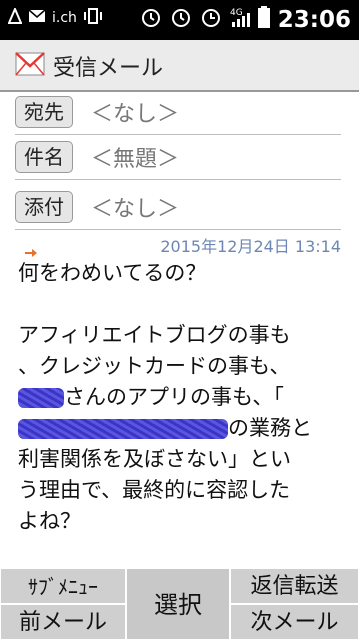 The image size is (359, 641). I want to click on subject-value: ＜無題＞, so click(135, 159).